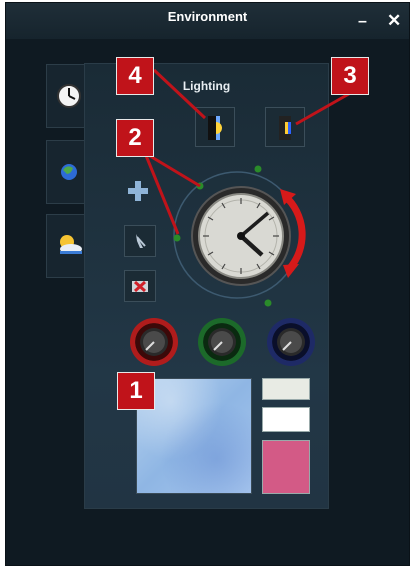  Describe the element at coordinates (350, 76) in the screenshot. I see `callout-3: 3` at that location.